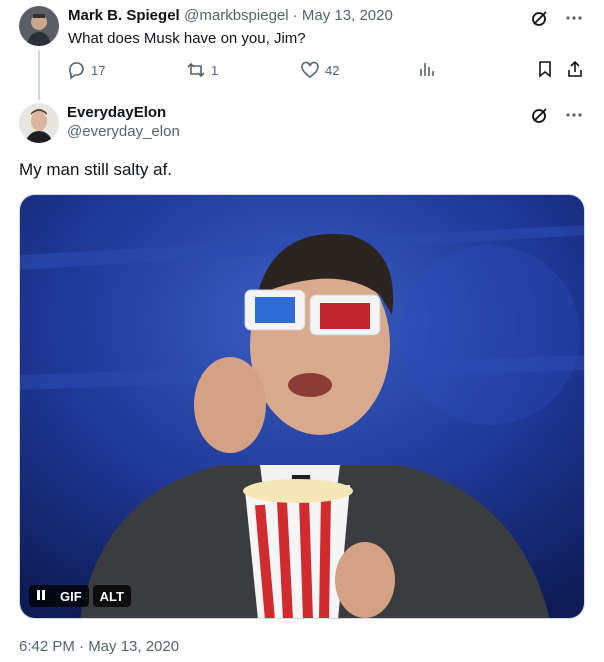 Image resolution: width=604 pixels, height=662 pixels. I want to click on like-button: 42, so click(319, 70).